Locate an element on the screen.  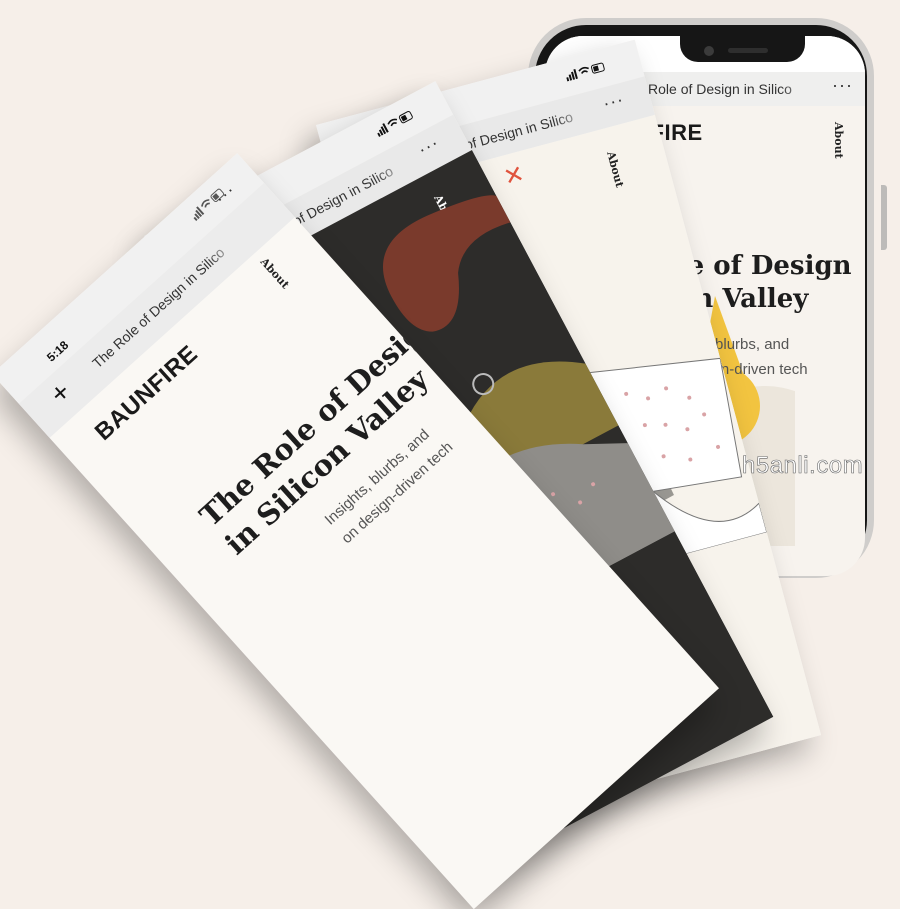
speaker is located at coordinates (748, 50).